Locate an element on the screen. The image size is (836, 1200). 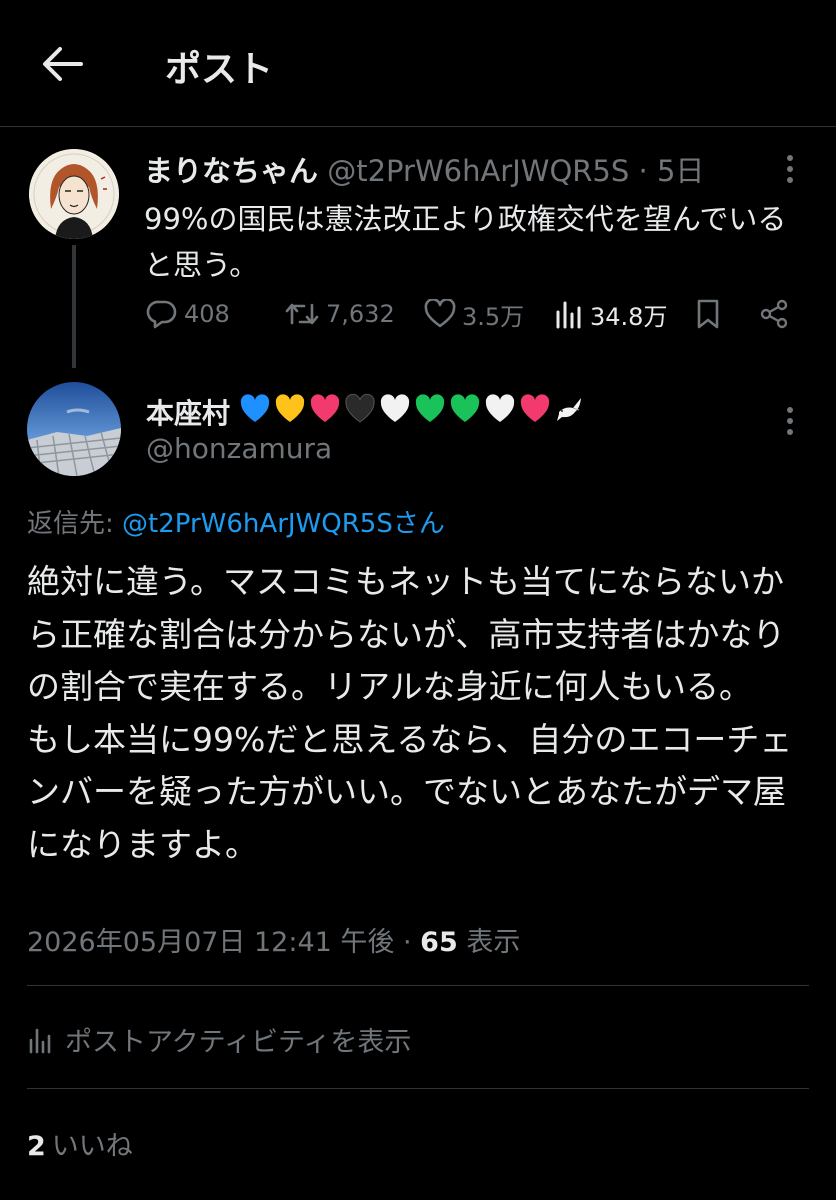
back-button is located at coordinates (62, 64).